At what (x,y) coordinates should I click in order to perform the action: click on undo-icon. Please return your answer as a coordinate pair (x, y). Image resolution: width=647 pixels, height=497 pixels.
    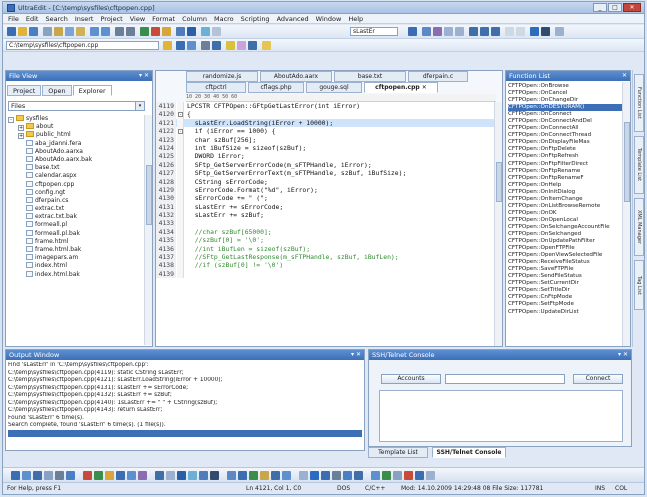
    Looking at the image, I should click on (94, 31).